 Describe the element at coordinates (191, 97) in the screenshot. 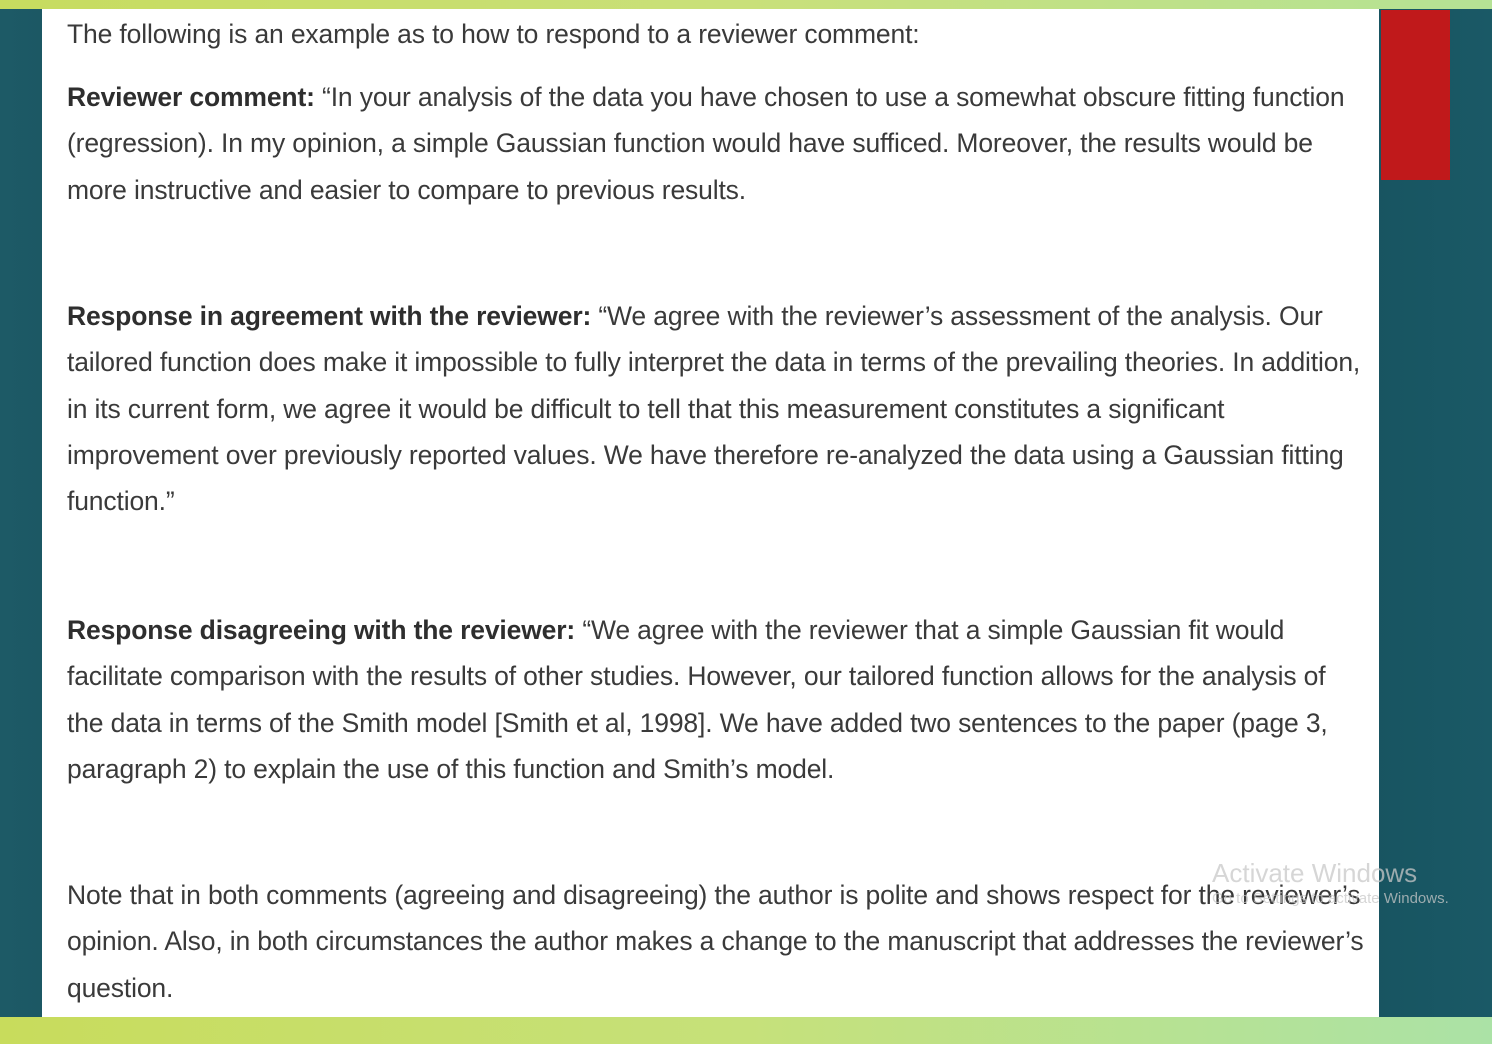

I see `reviewer-comment-label: Reviewer comment:` at that location.